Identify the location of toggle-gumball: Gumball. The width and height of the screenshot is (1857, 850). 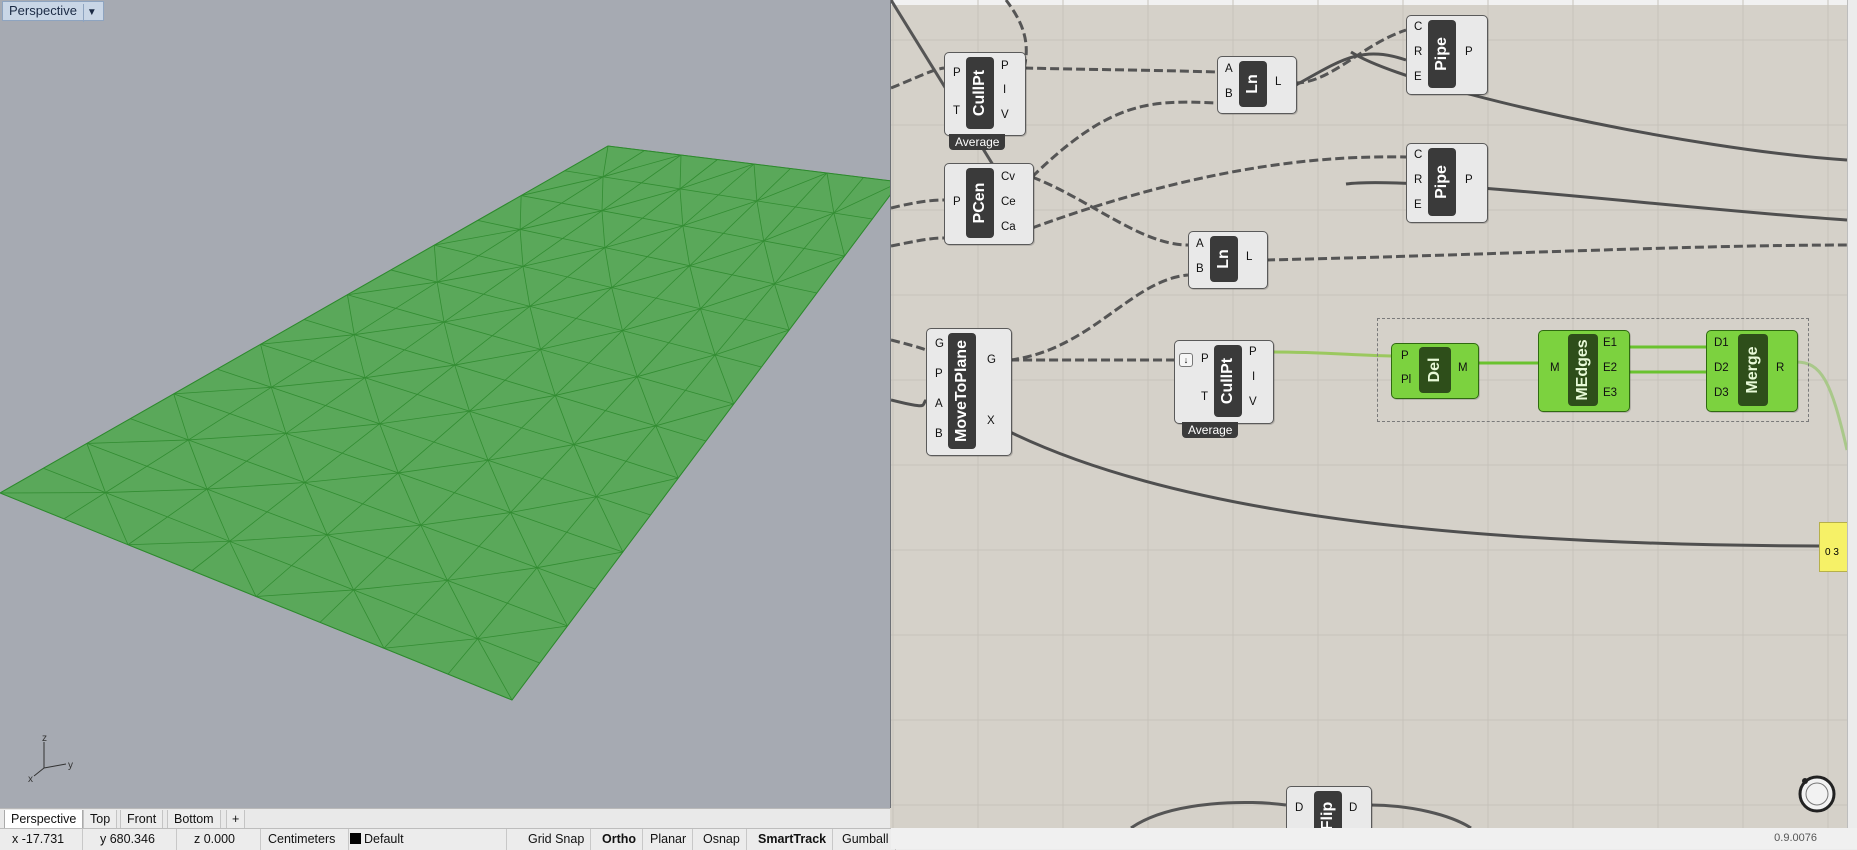
(866, 839).